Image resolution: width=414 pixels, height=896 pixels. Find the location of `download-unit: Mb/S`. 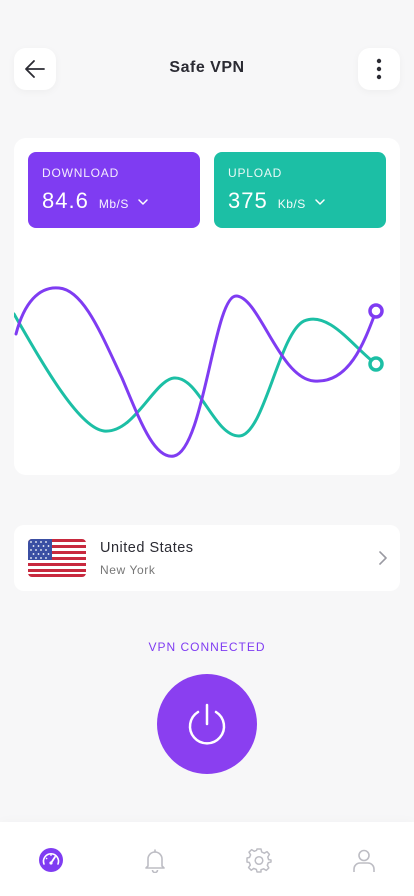

download-unit: Mb/S is located at coordinates (113, 204).